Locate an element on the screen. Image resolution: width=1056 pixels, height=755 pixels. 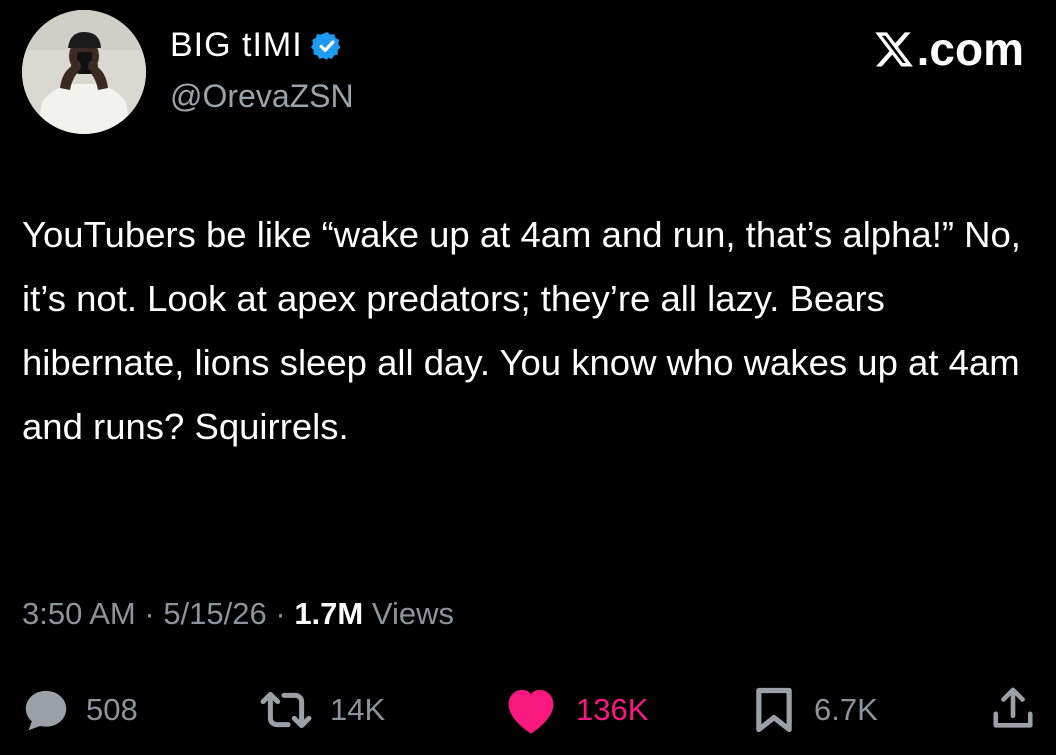
share-button is located at coordinates (1013, 710).